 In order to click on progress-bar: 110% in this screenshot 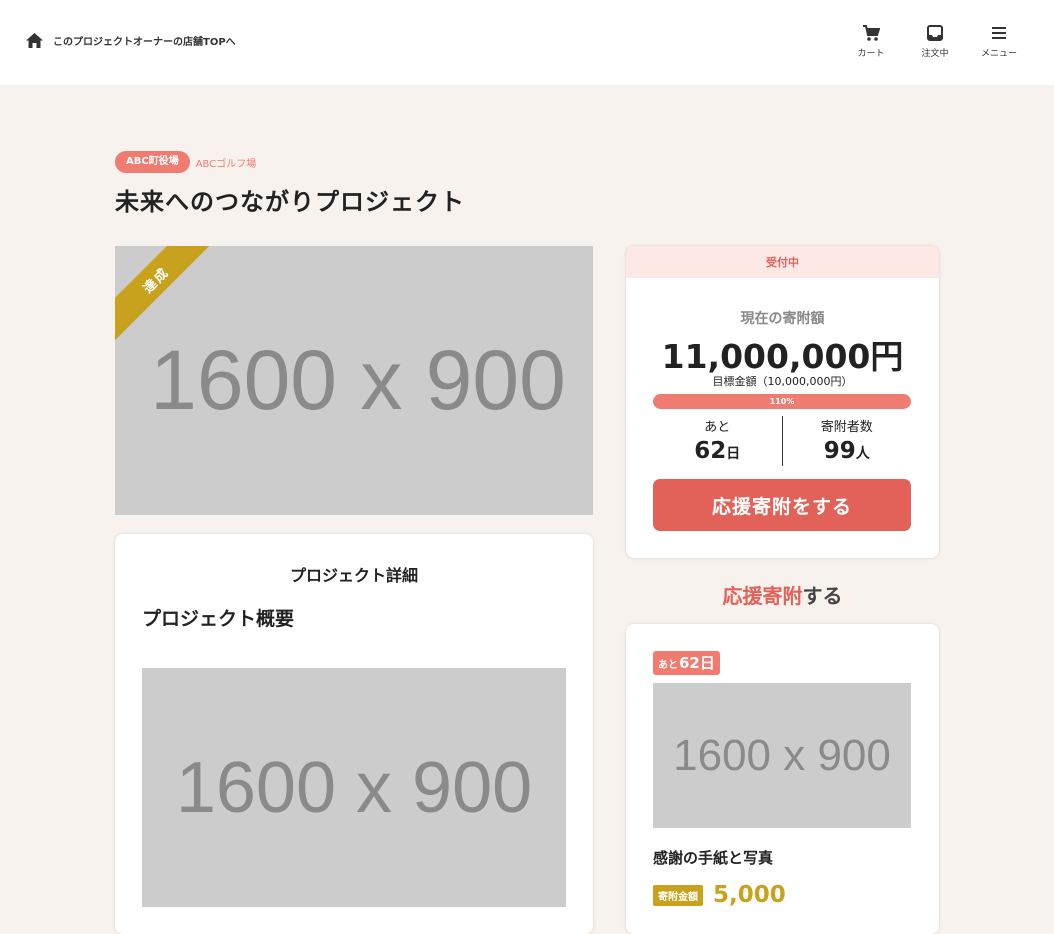, I will do `click(782, 401)`.